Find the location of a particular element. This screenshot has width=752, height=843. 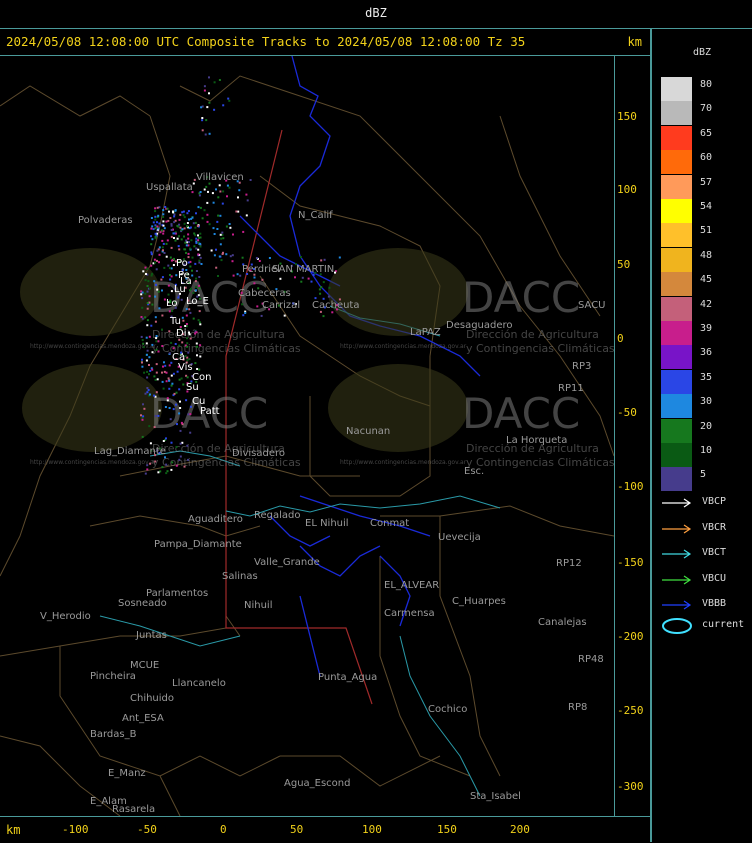

color-swatch-value: 42 is located at coordinates (706, 304).